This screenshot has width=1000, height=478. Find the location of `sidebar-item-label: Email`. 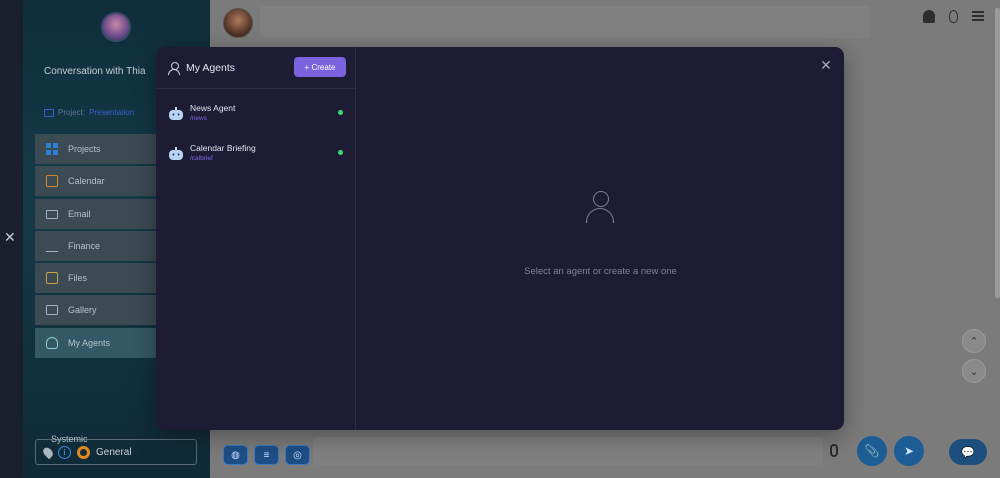

sidebar-item-label: Email is located at coordinates (79, 213).